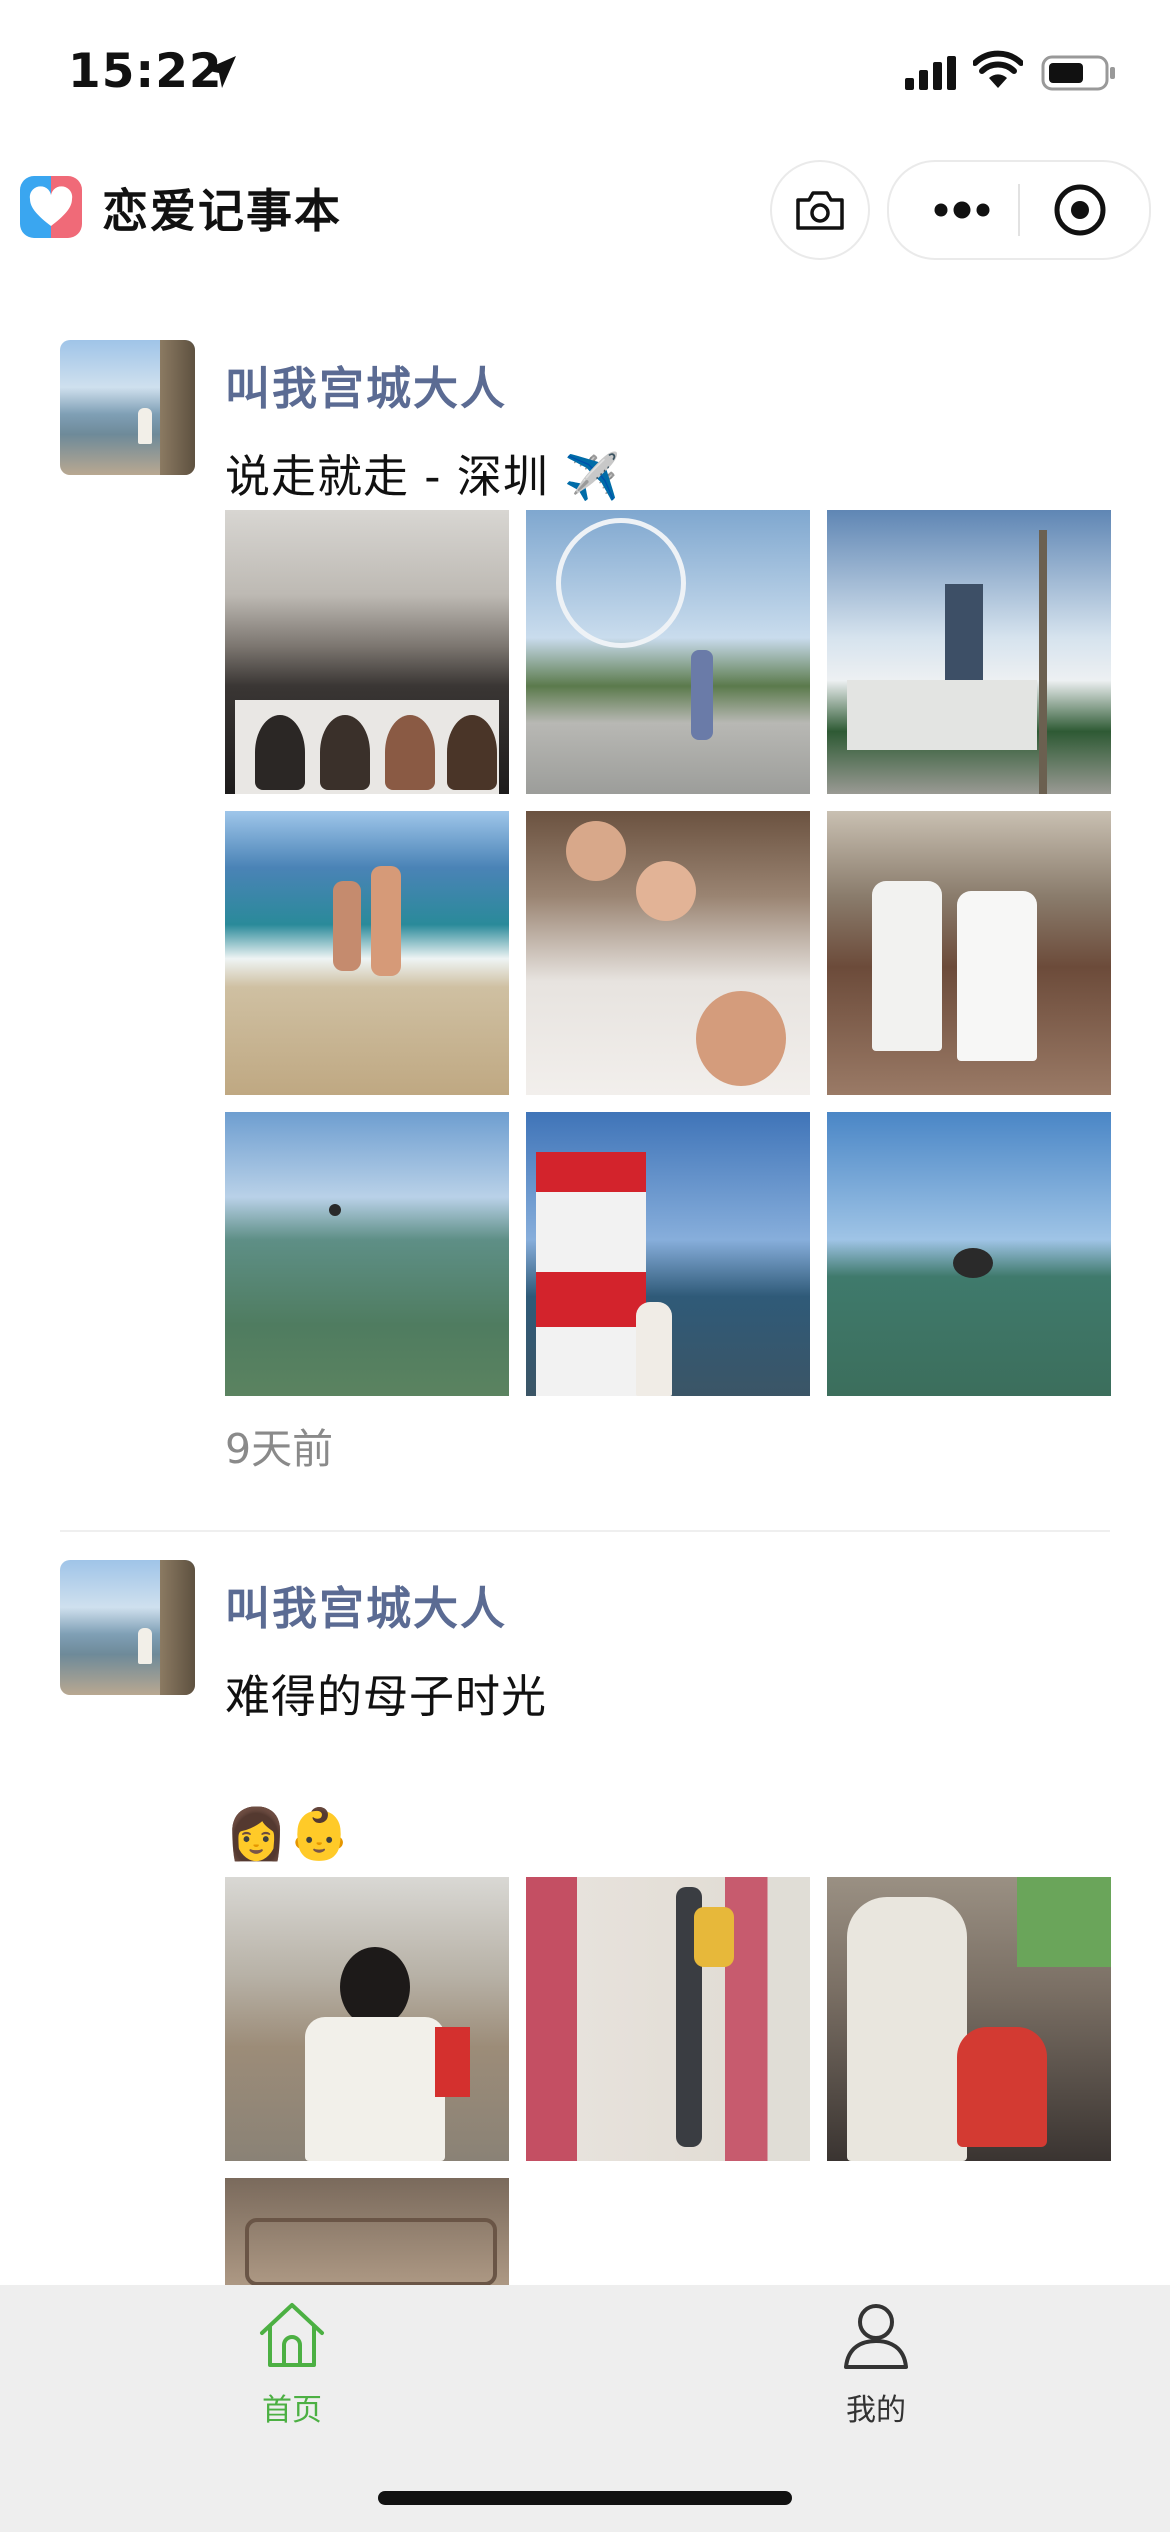 This screenshot has height=2532, width=1170. I want to click on photo-ferris-wheel, so click(668, 652).